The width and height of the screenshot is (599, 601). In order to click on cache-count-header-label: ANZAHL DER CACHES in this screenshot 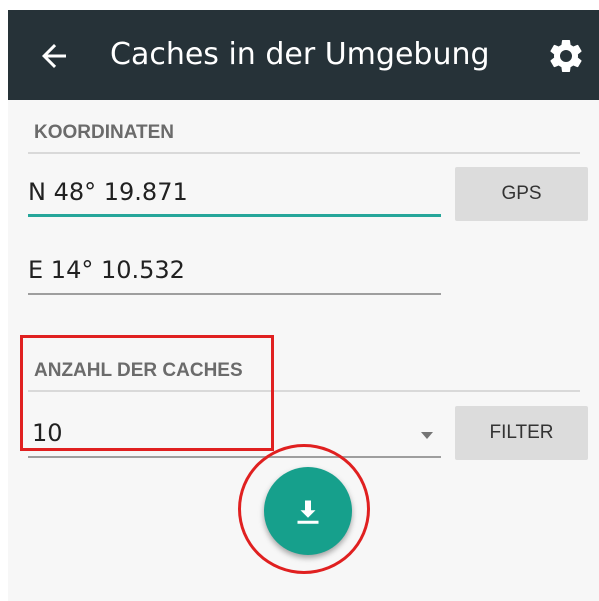, I will do `click(138, 370)`.